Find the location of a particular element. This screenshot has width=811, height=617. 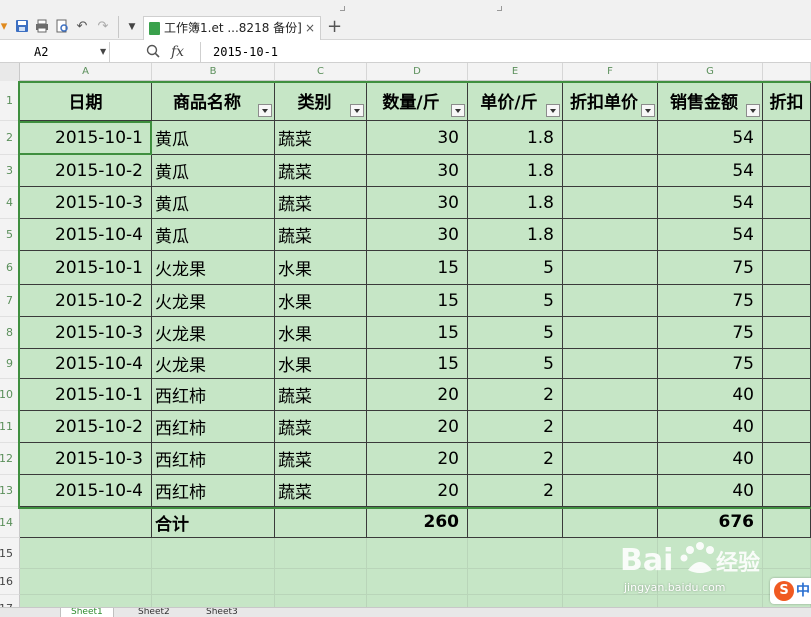

undo-icon: ↶ is located at coordinates (82, 27).